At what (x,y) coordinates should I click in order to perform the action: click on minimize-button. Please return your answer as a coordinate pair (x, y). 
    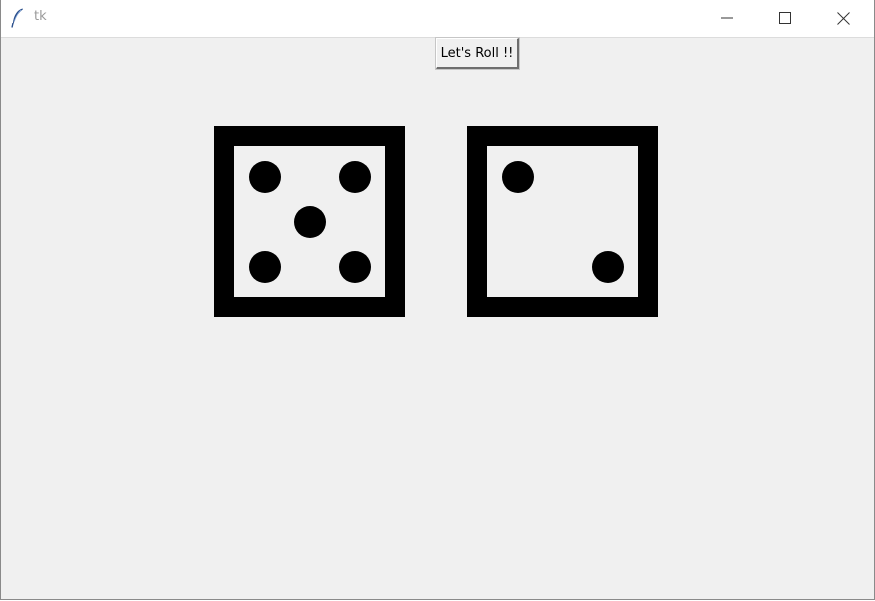
    Looking at the image, I should click on (727, 18).